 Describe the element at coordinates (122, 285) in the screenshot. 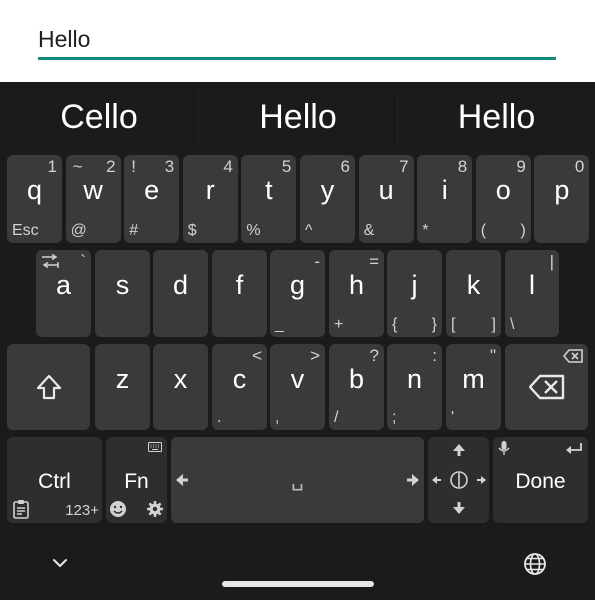

I see `key-label: s` at that location.